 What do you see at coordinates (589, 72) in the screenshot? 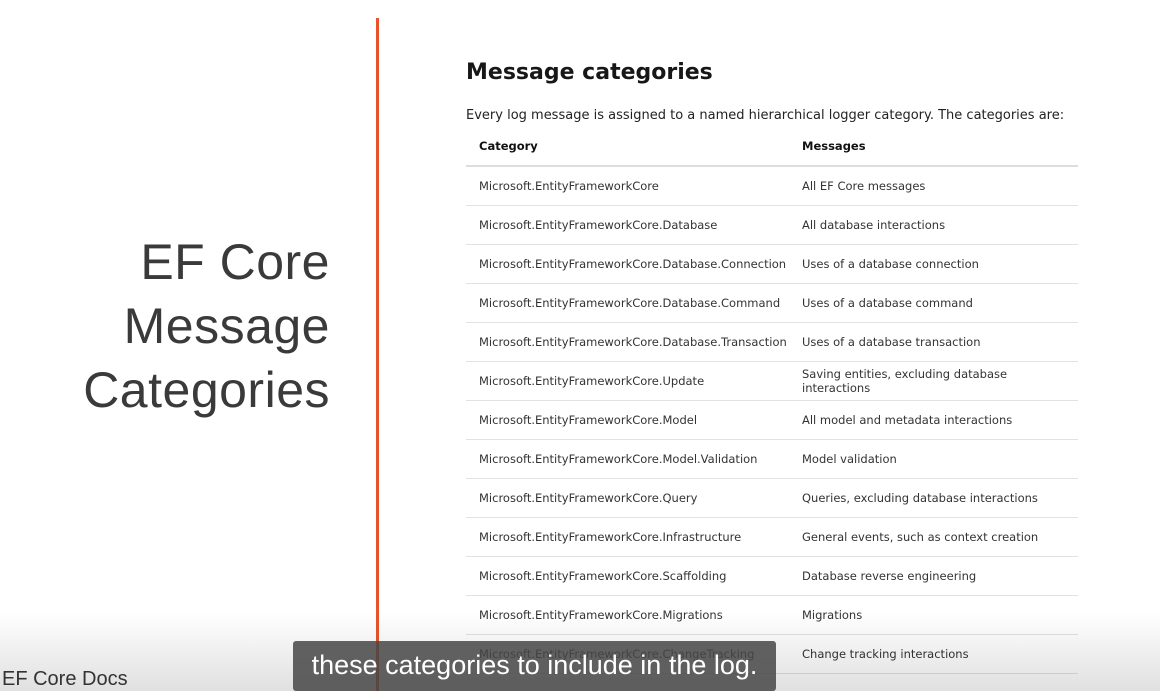
I see `doc-heading: Message categories` at bounding box center [589, 72].